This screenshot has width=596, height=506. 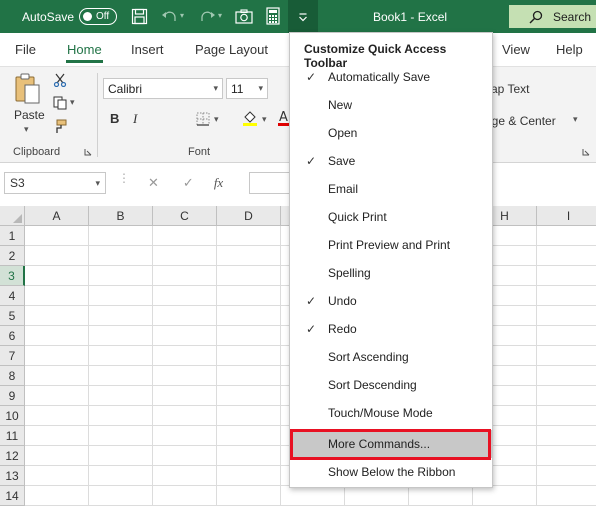 I want to click on clipboard-launcher-icon, so click(x=88, y=152).